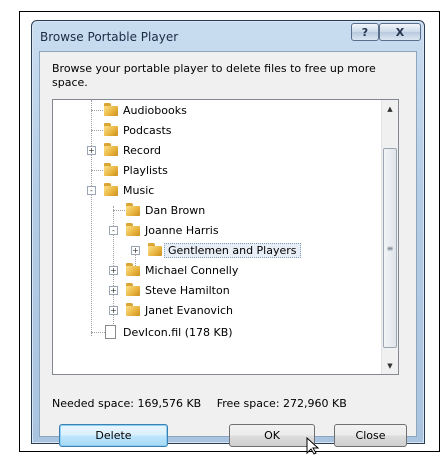 Image resolution: width=445 pixels, height=456 pixels. I want to click on tree-guide-line, so click(91, 218).